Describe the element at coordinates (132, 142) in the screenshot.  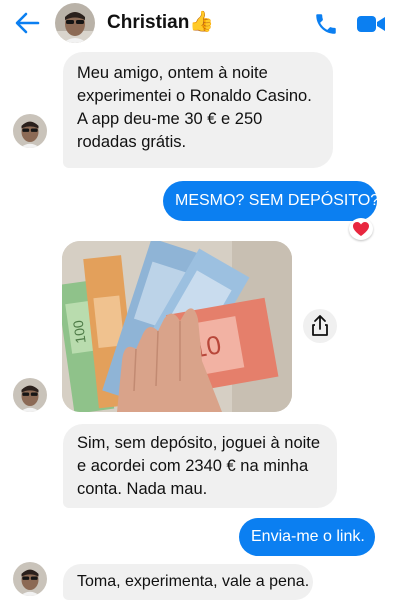
I see `message-text-line: rodadas grátis.` at that location.